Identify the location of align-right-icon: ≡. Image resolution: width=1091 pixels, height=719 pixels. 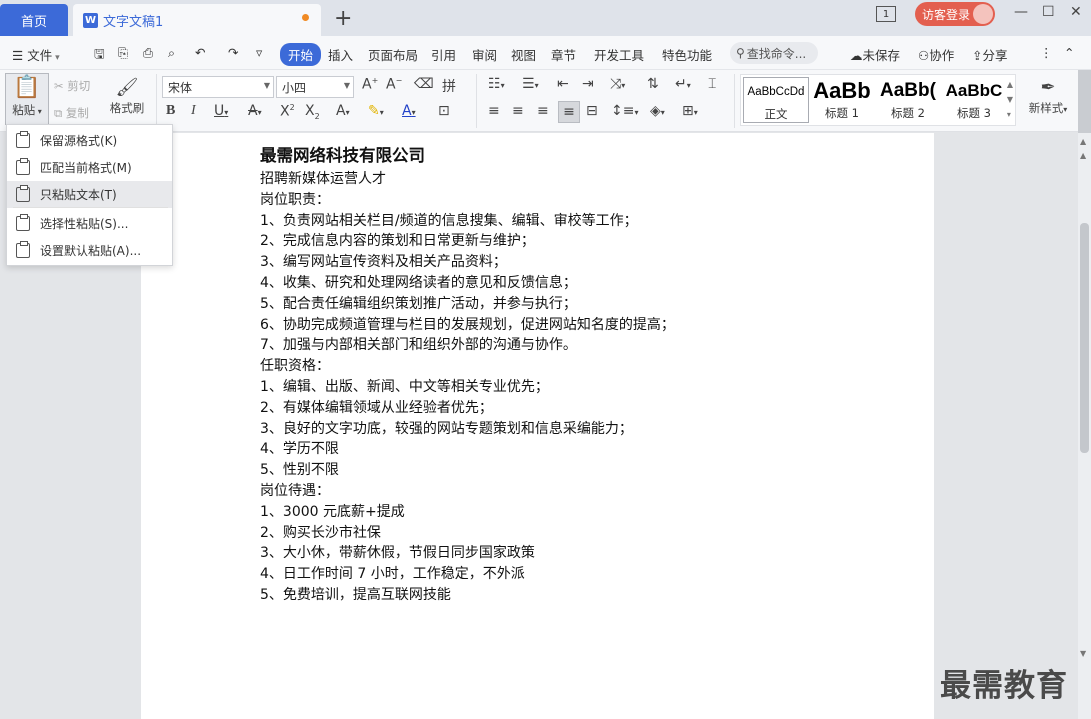
(543, 111).